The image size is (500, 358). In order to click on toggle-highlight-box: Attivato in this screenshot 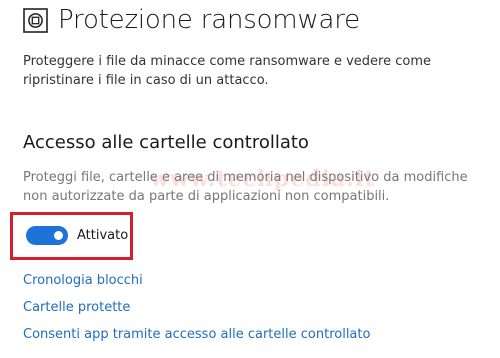, I will do `click(71, 236)`.